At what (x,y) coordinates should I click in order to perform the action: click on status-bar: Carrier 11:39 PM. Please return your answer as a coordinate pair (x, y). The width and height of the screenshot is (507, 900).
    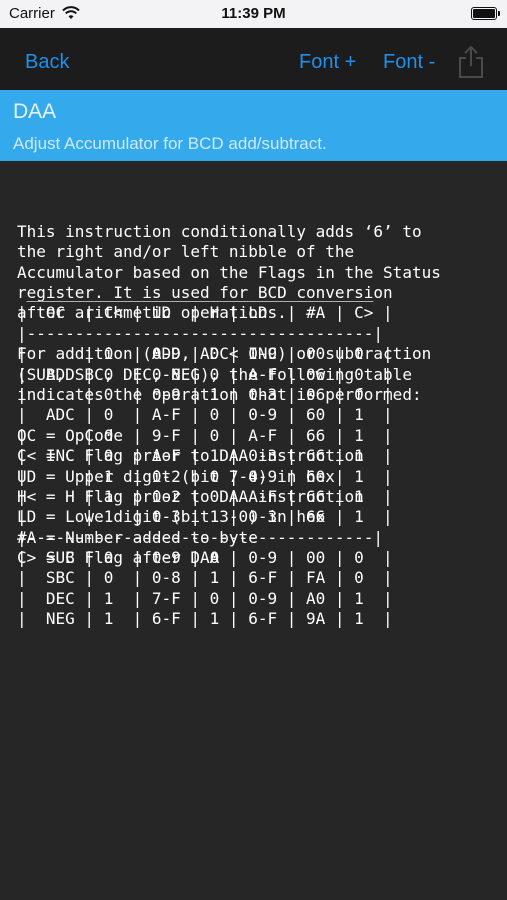
    Looking at the image, I should click on (253, 14).